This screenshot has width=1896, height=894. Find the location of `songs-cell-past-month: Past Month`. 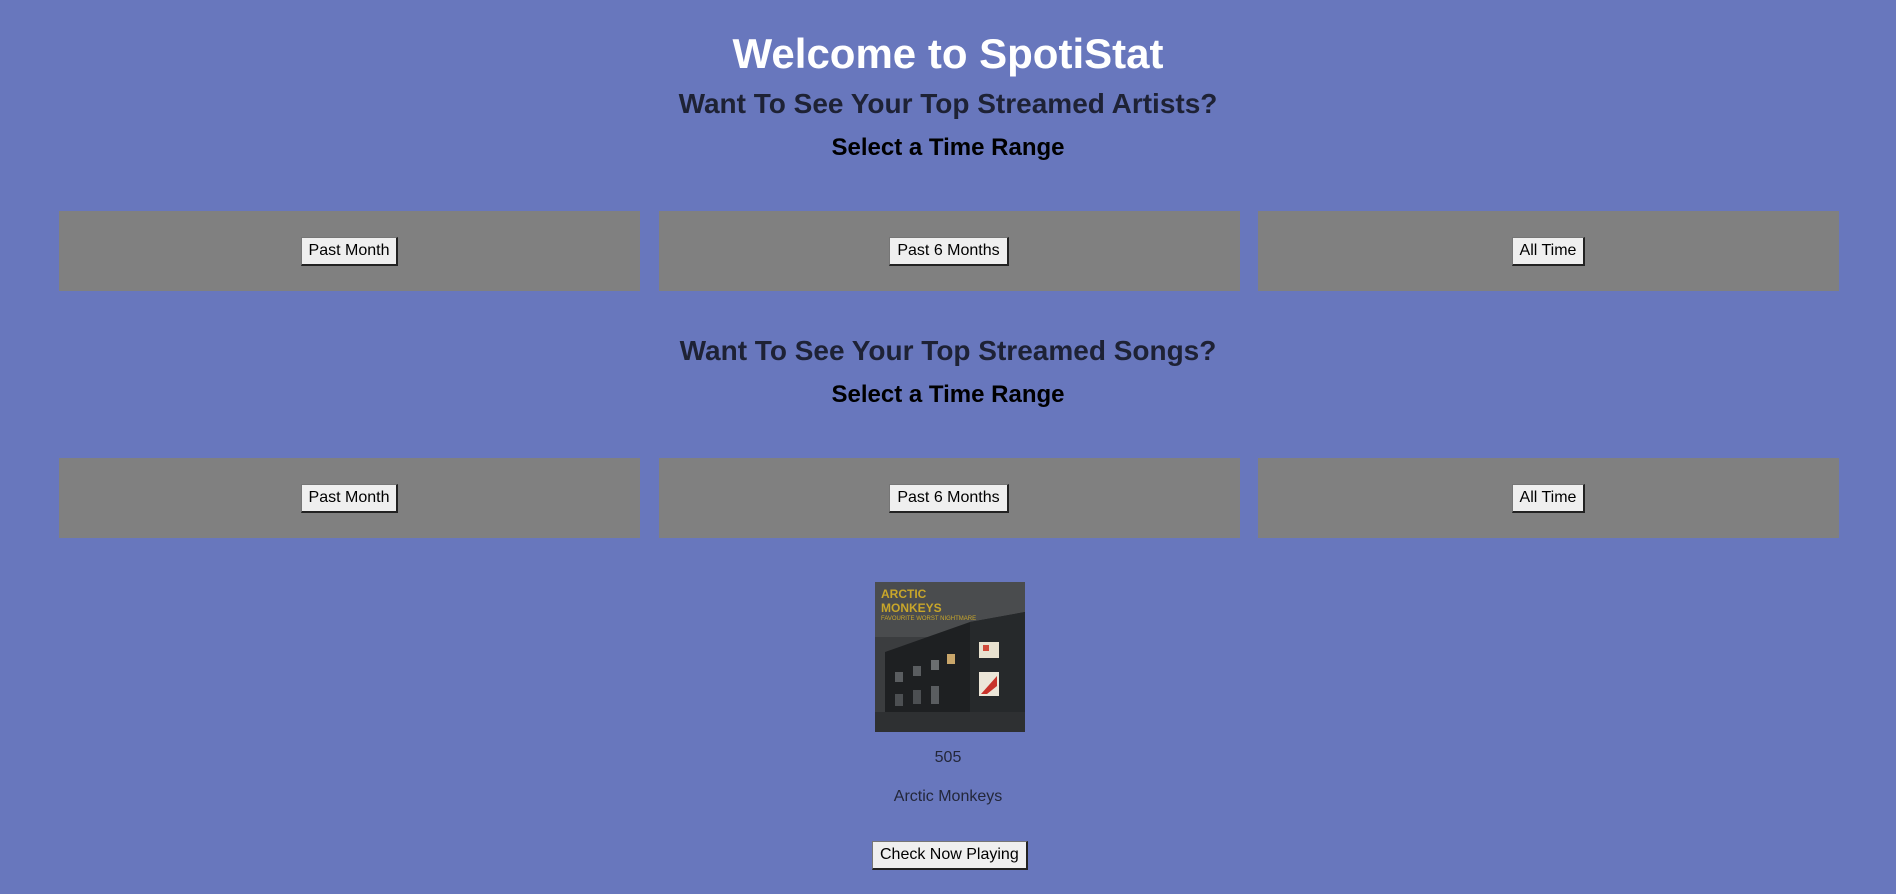

songs-cell-past-month: Past Month is located at coordinates (349, 498).